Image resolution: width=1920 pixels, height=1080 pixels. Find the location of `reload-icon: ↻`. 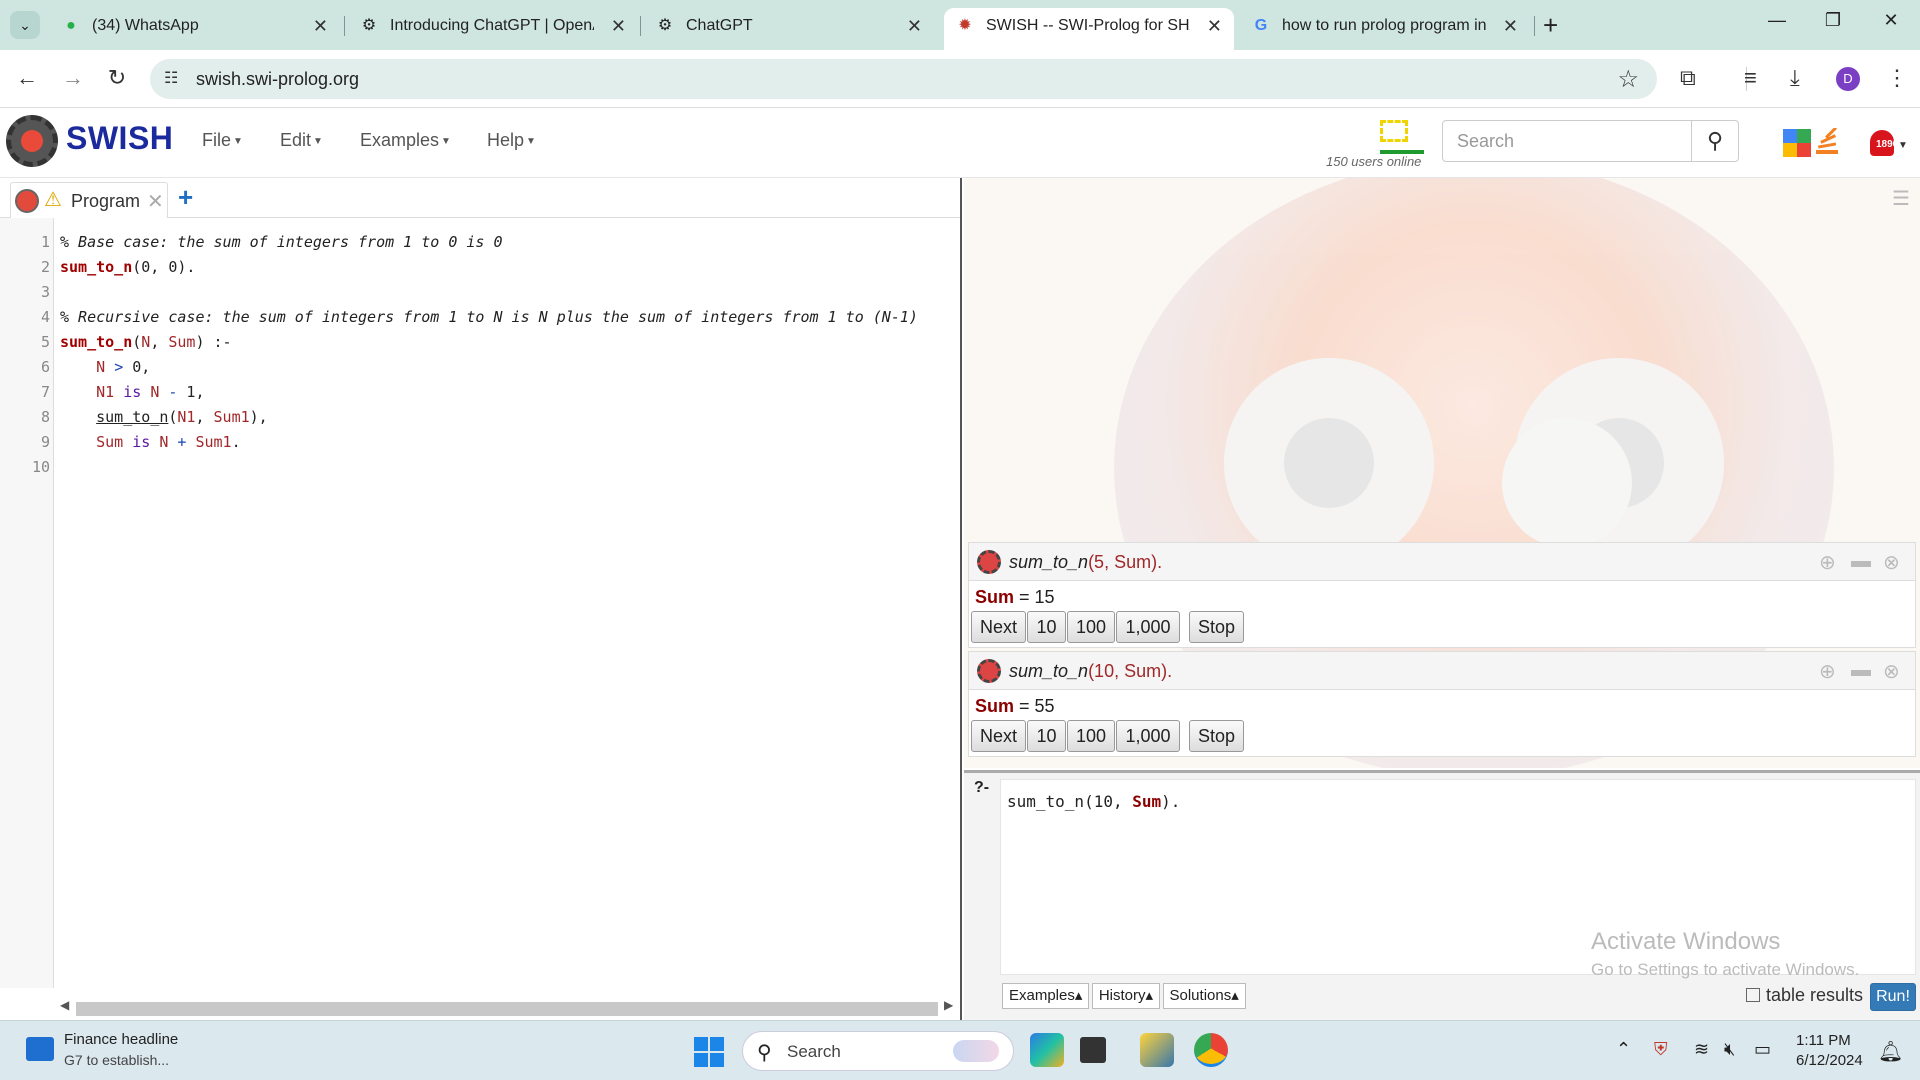

reload-icon: ↻ is located at coordinates (117, 78).